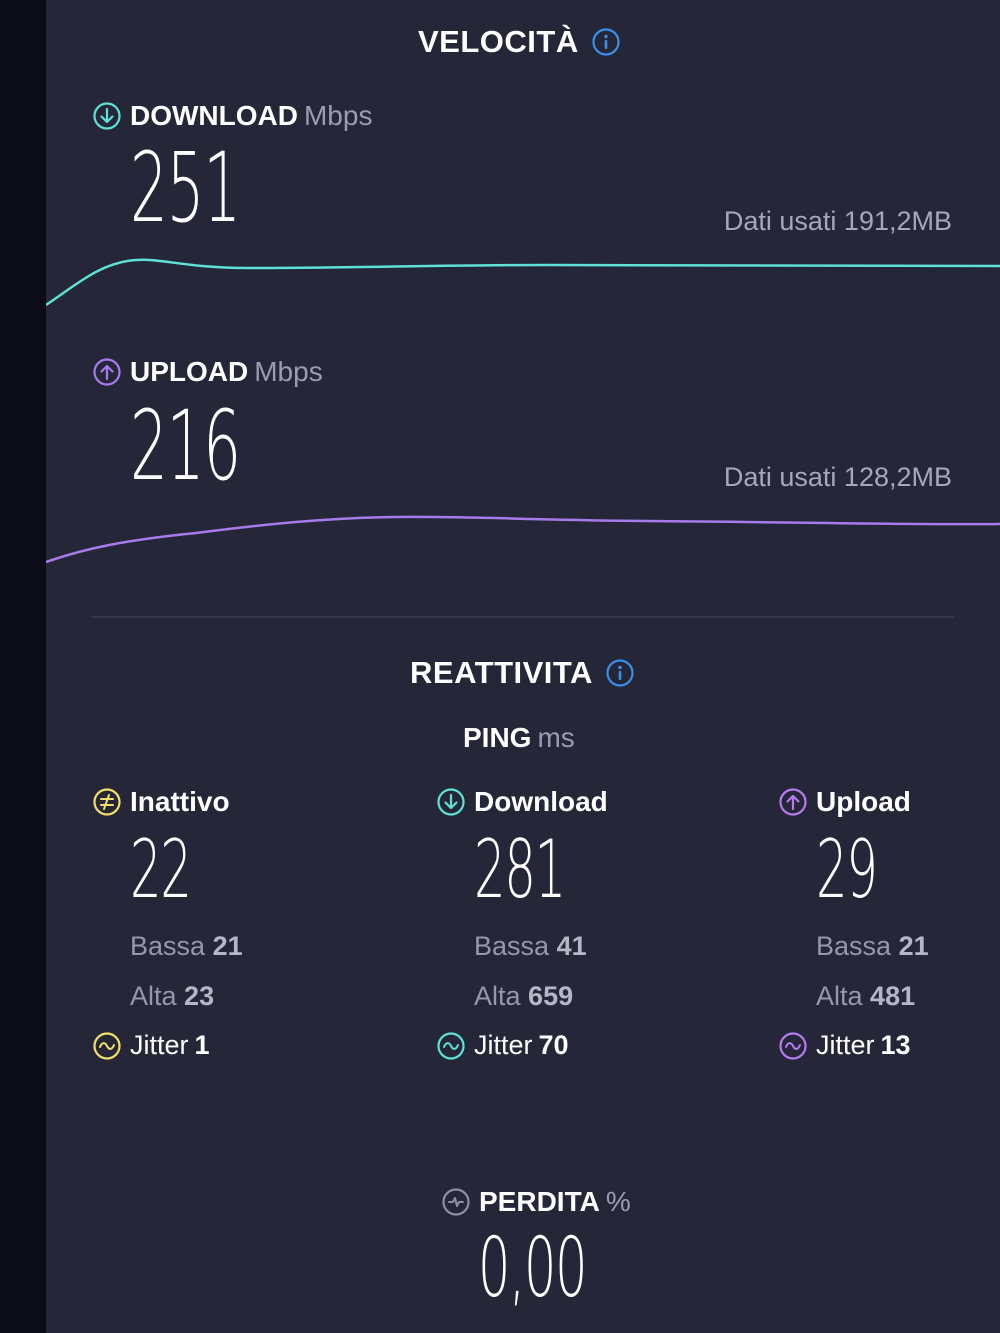 The image size is (1000, 1333). Describe the element at coordinates (853, 923) in the screenshot. I see `ping-column-upload: Upload 29 Bassa 21 Alta 481 Jitter 13` at that location.